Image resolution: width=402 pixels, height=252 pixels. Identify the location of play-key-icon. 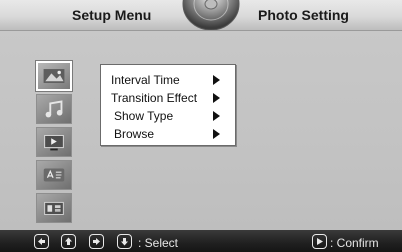
(319, 241).